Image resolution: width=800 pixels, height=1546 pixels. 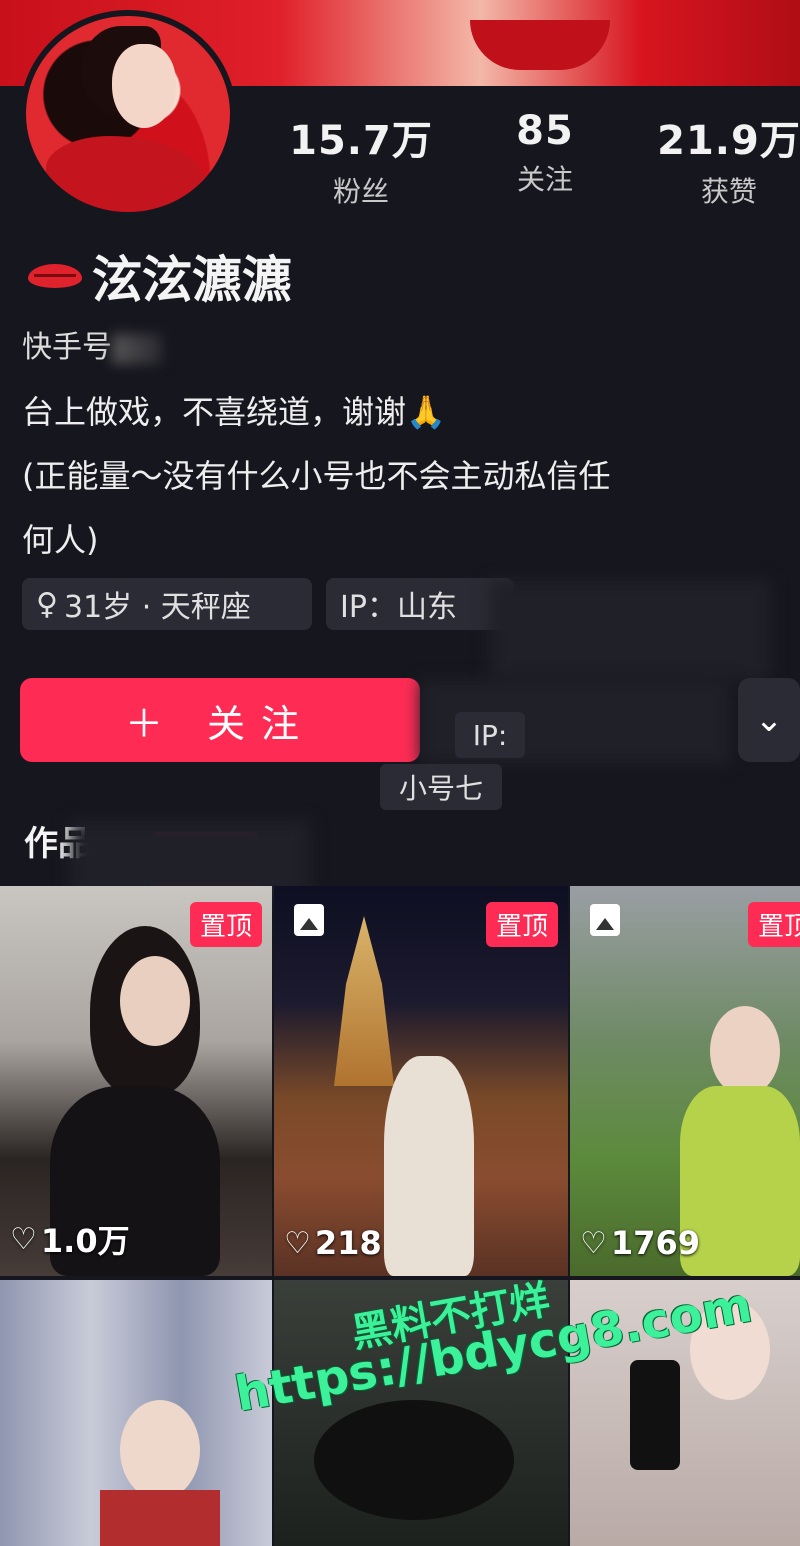 What do you see at coordinates (160, 1518) in the screenshot?
I see `person-body` at bounding box center [160, 1518].